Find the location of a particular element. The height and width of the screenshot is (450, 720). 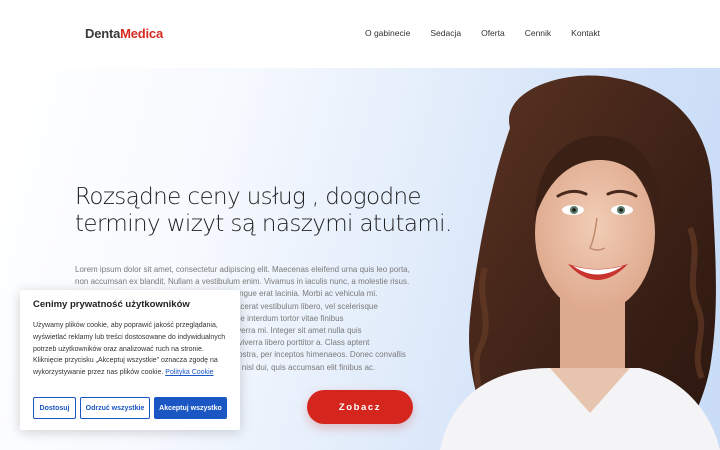

hero-headline-line-2: terminy wizyt są naszymi atutami. is located at coordinates (263, 224).